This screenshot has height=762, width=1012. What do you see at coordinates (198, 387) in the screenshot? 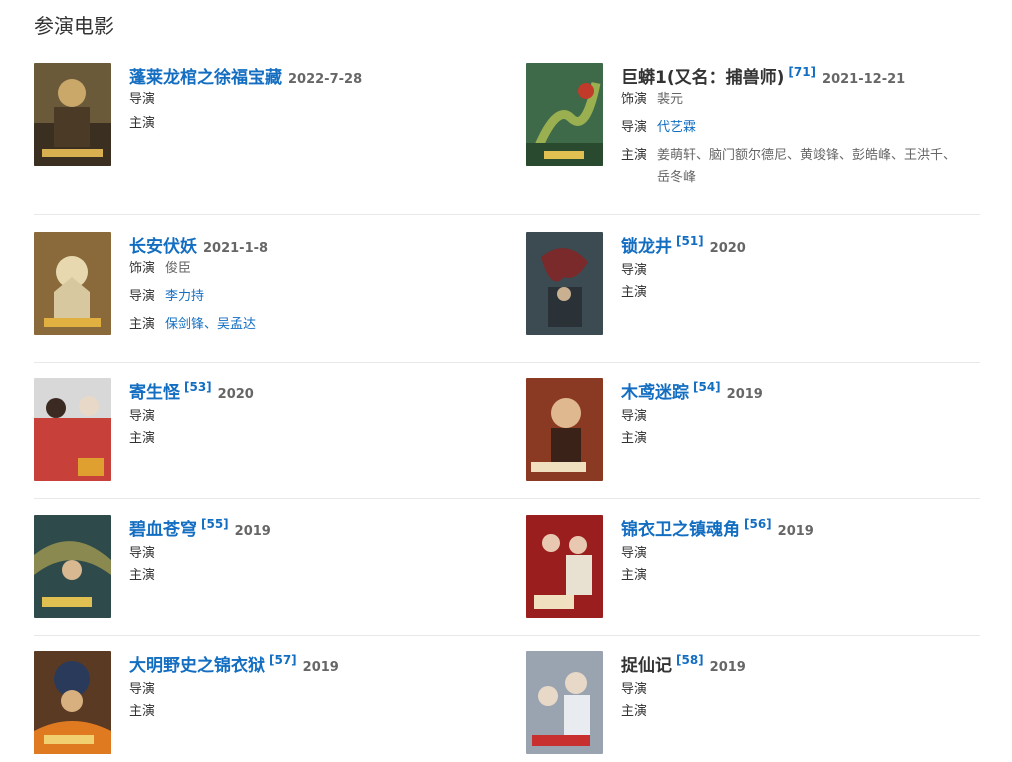
I see `reference-link: [53]` at bounding box center [198, 387].